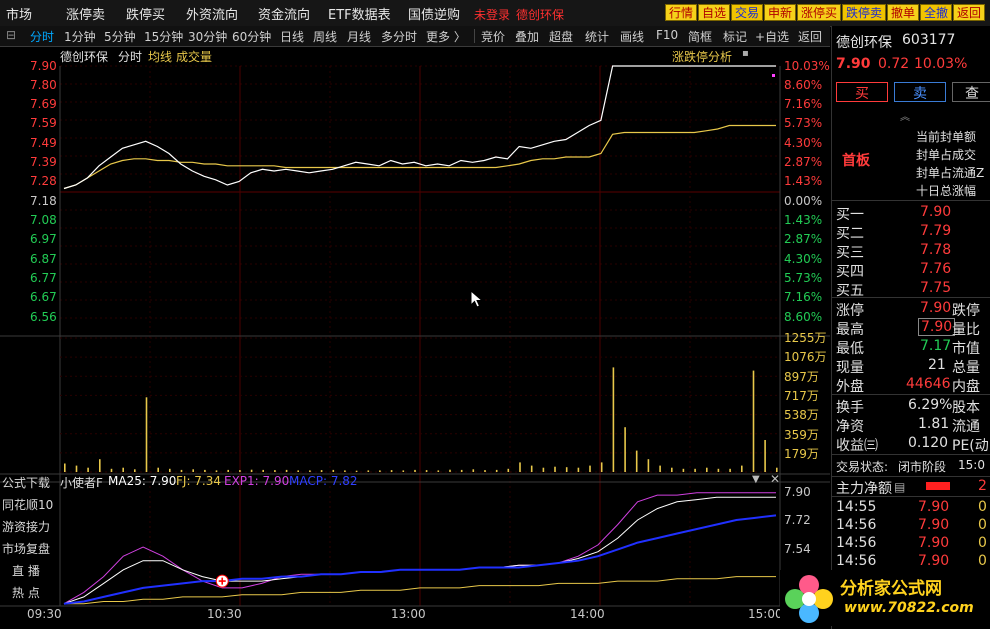  What do you see at coordinates (284, 13) in the screenshot?
I see `menu-fund-flow: 资金流向` at bounding box center [284, 13].